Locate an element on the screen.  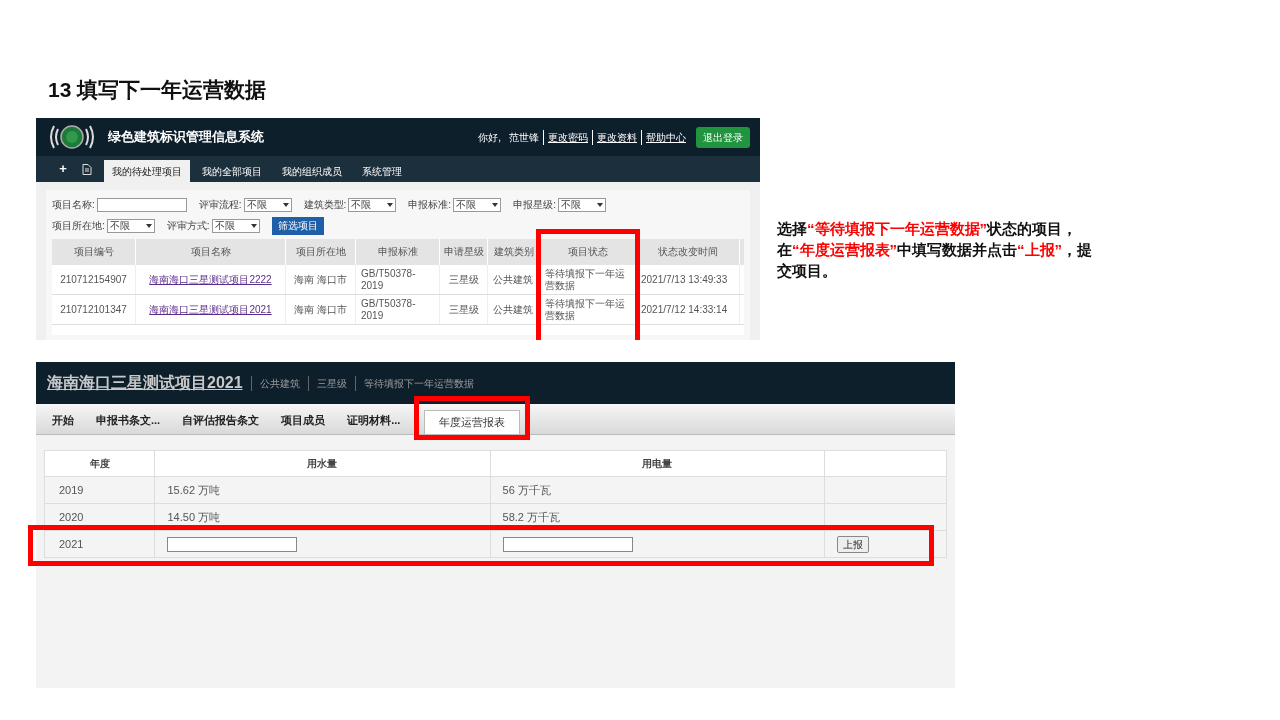
filter-button: 筛选项目 is located at coordinates (297, 225).